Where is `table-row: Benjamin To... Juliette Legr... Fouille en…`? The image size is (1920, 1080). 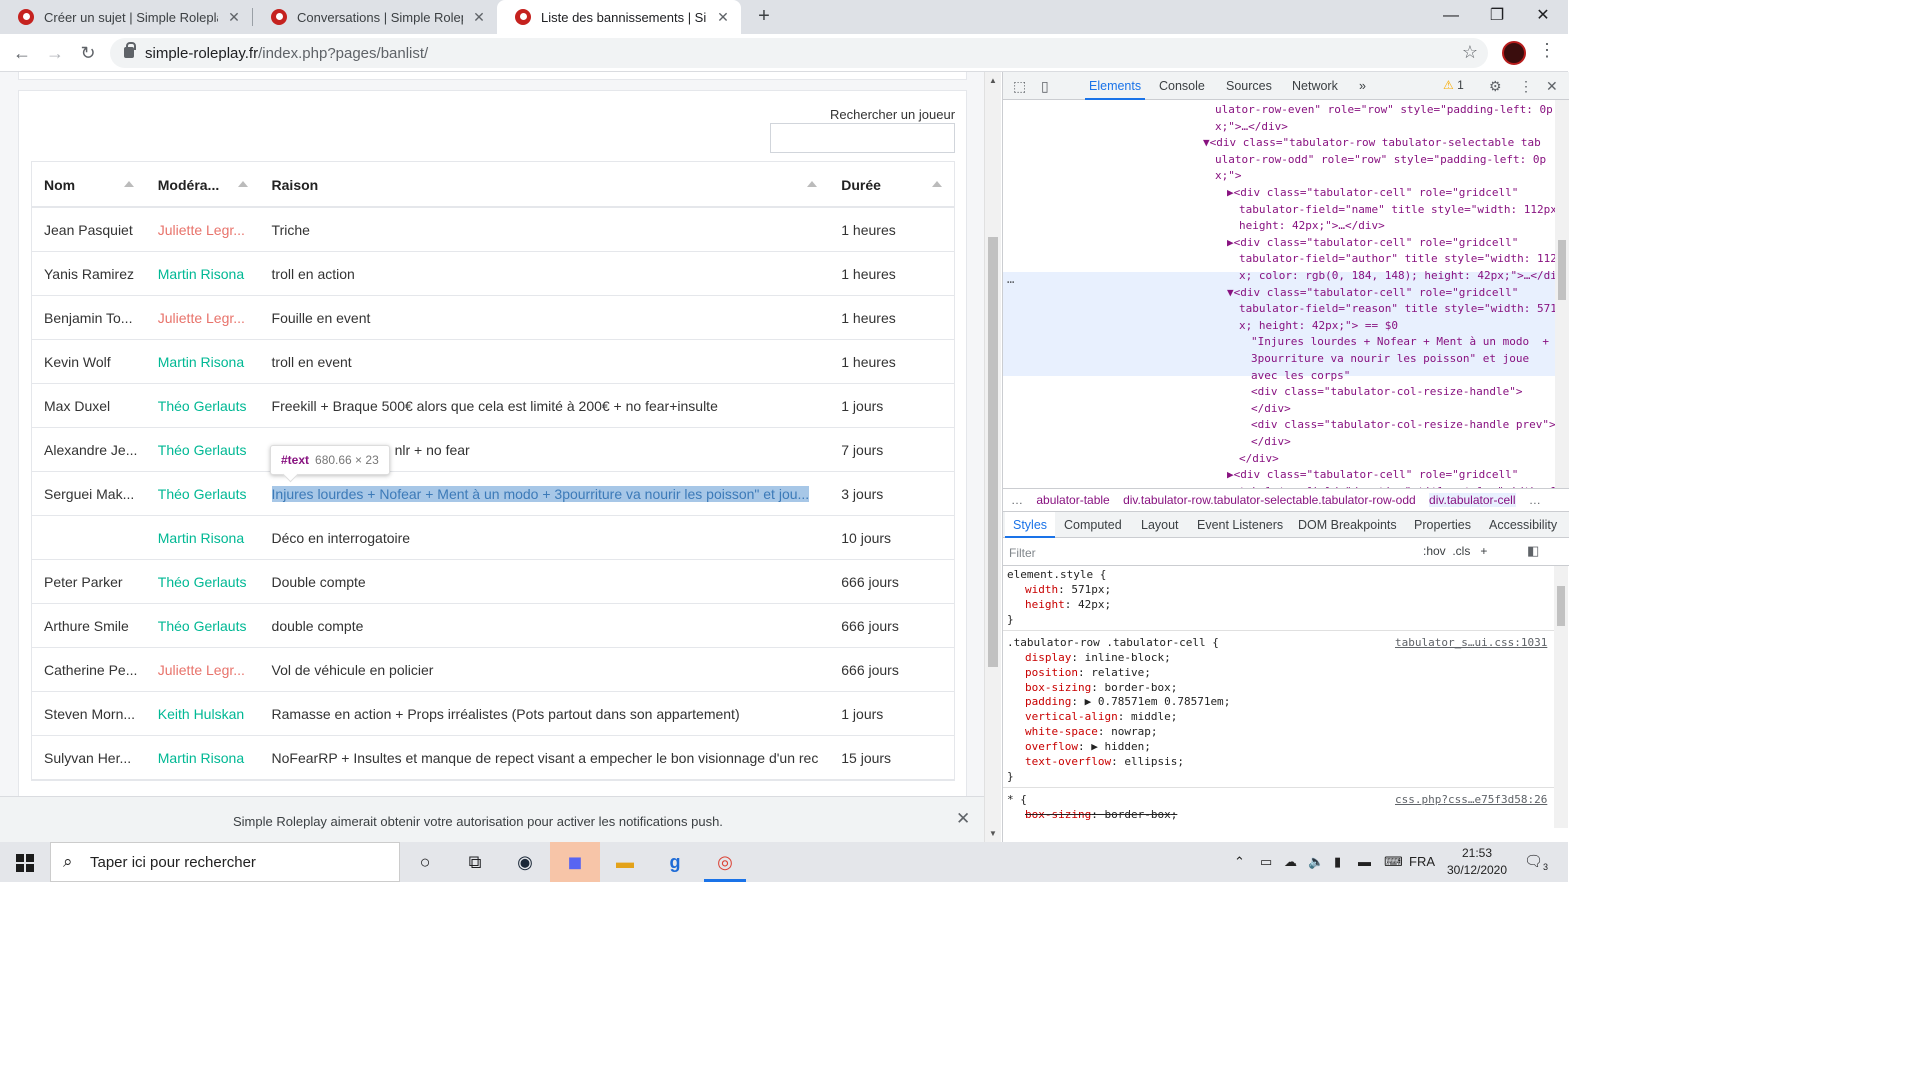 table-row: Benjamin To... Juliette Legr... Fouille en… is located at coordinates (493, 318).